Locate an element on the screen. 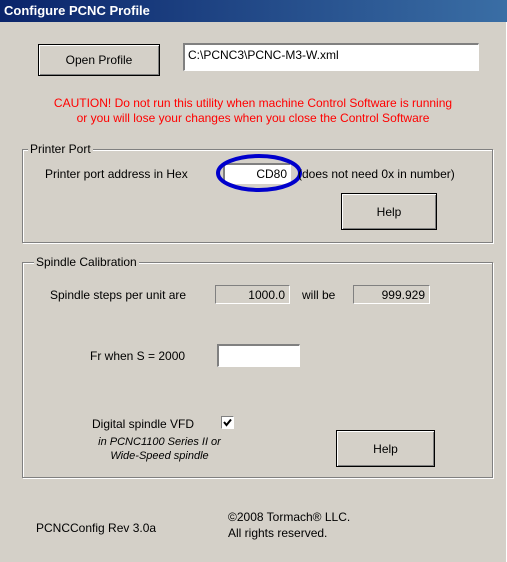 The width and height of the screenshot is (507, 562). fr-input is located at coordinates (258, 355).